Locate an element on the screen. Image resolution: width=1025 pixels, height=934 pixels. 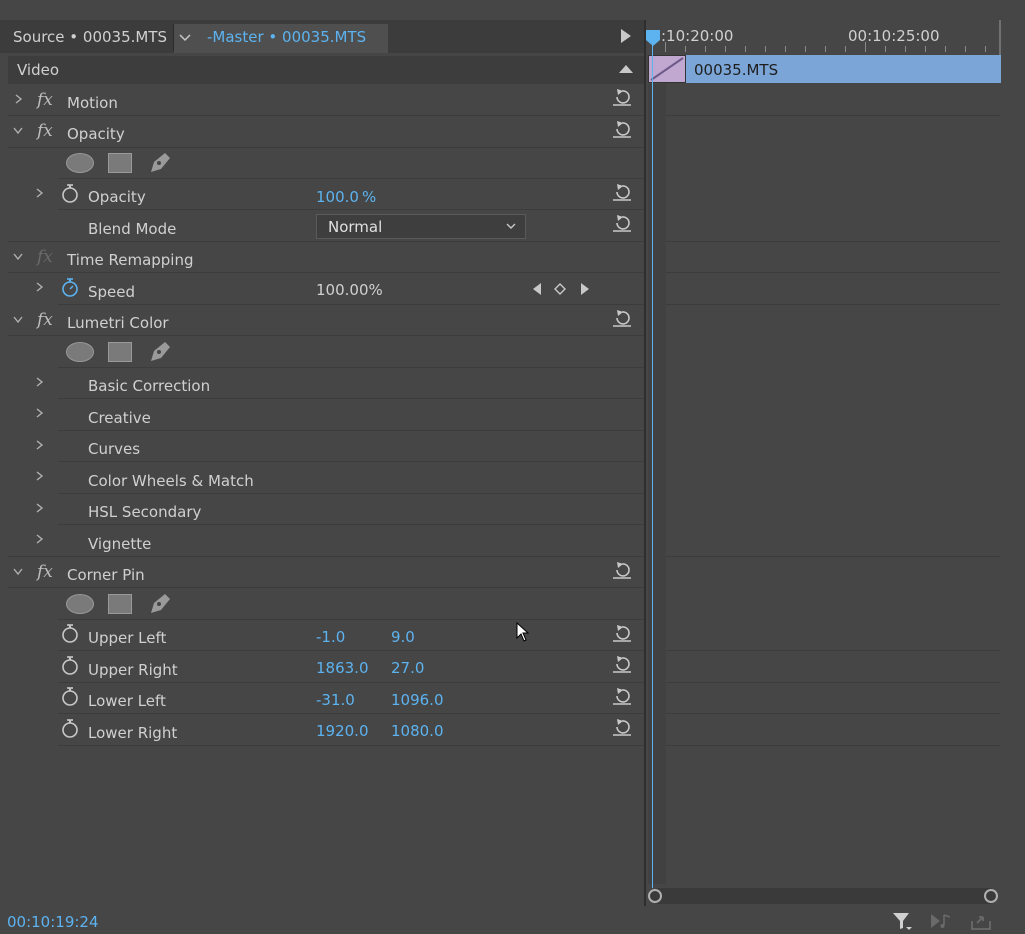
corner-lower-right-x: 1920.0 is located at coordinates (342, 731).